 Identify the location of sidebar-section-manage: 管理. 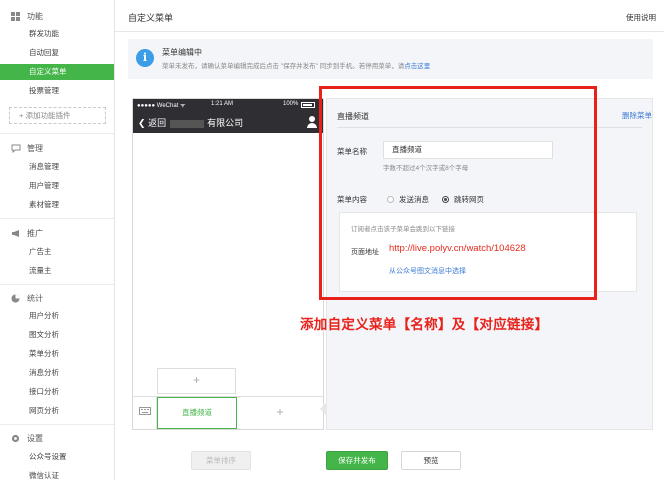
(26, 148).